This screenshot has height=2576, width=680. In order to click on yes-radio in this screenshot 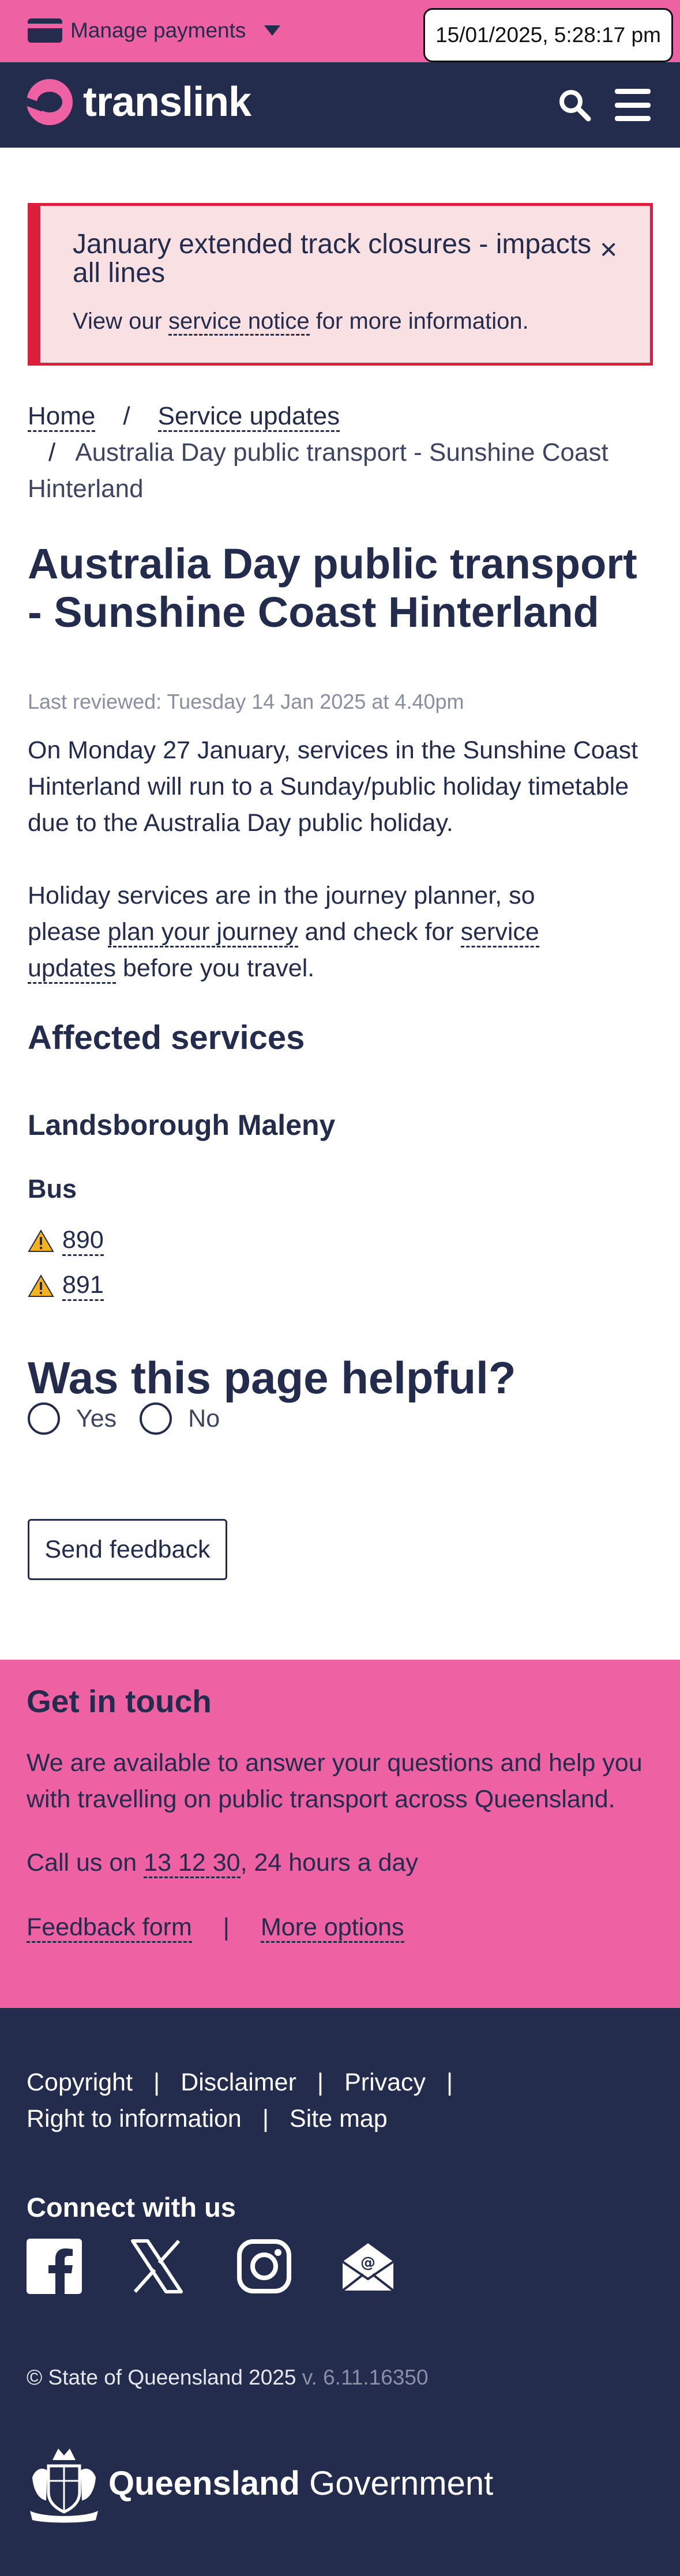, I will do `click(44, 1418)`.